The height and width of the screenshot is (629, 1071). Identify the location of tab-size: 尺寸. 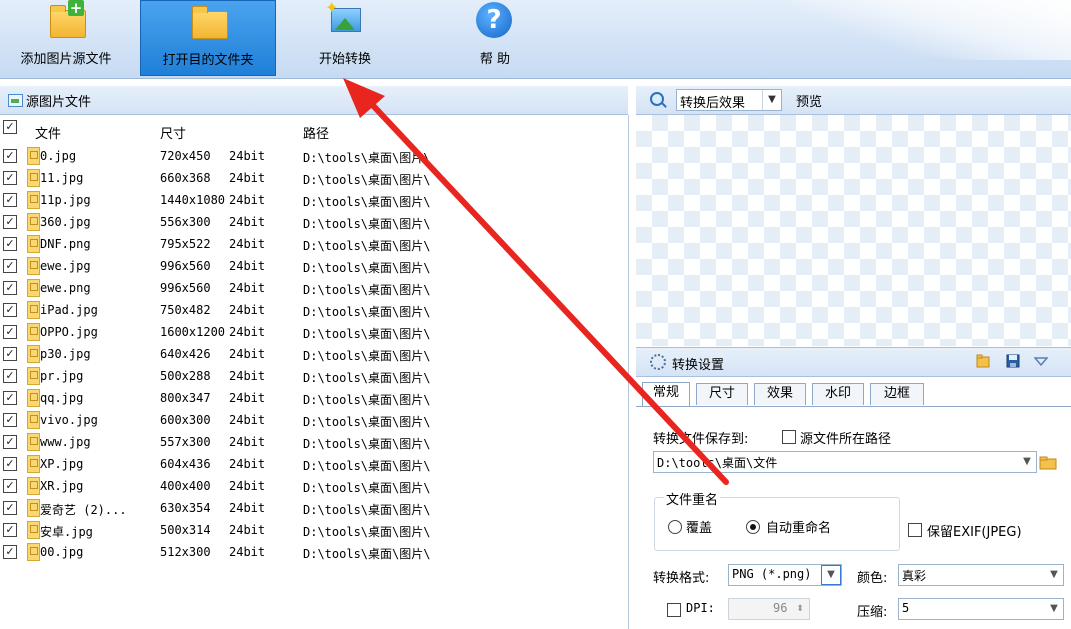
(722, 394).